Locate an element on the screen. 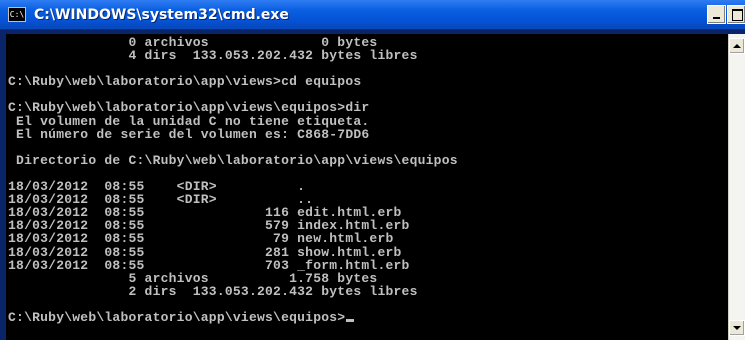  scroll-down-button is located at coordinates (737, 328).